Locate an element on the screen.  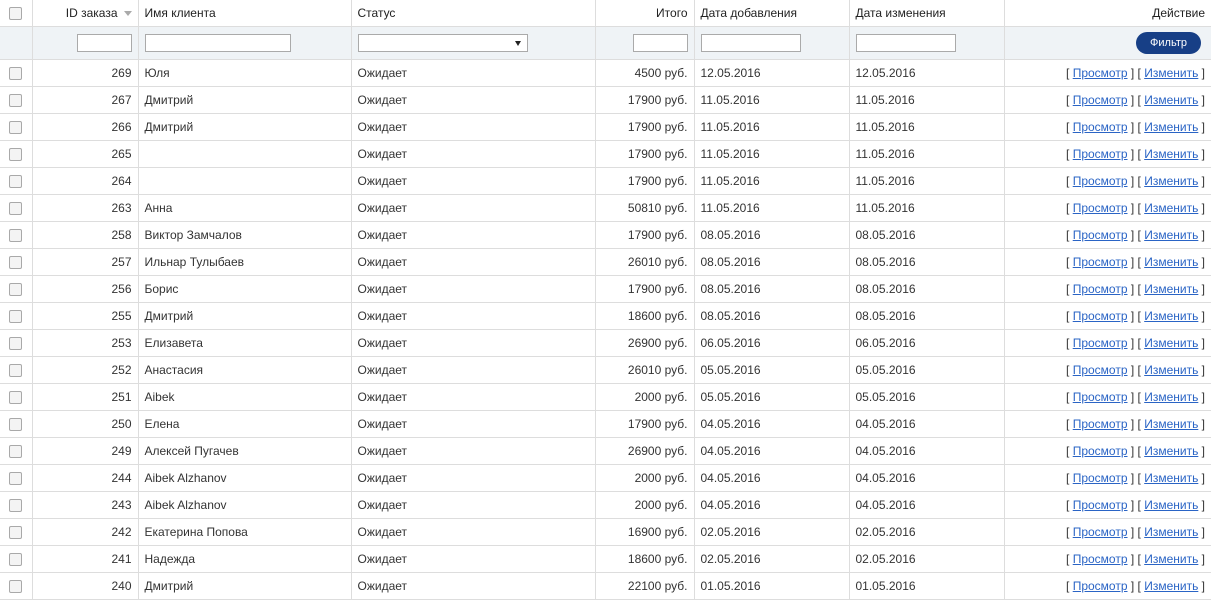
filter-name-input is located at coordinates (217, 43).